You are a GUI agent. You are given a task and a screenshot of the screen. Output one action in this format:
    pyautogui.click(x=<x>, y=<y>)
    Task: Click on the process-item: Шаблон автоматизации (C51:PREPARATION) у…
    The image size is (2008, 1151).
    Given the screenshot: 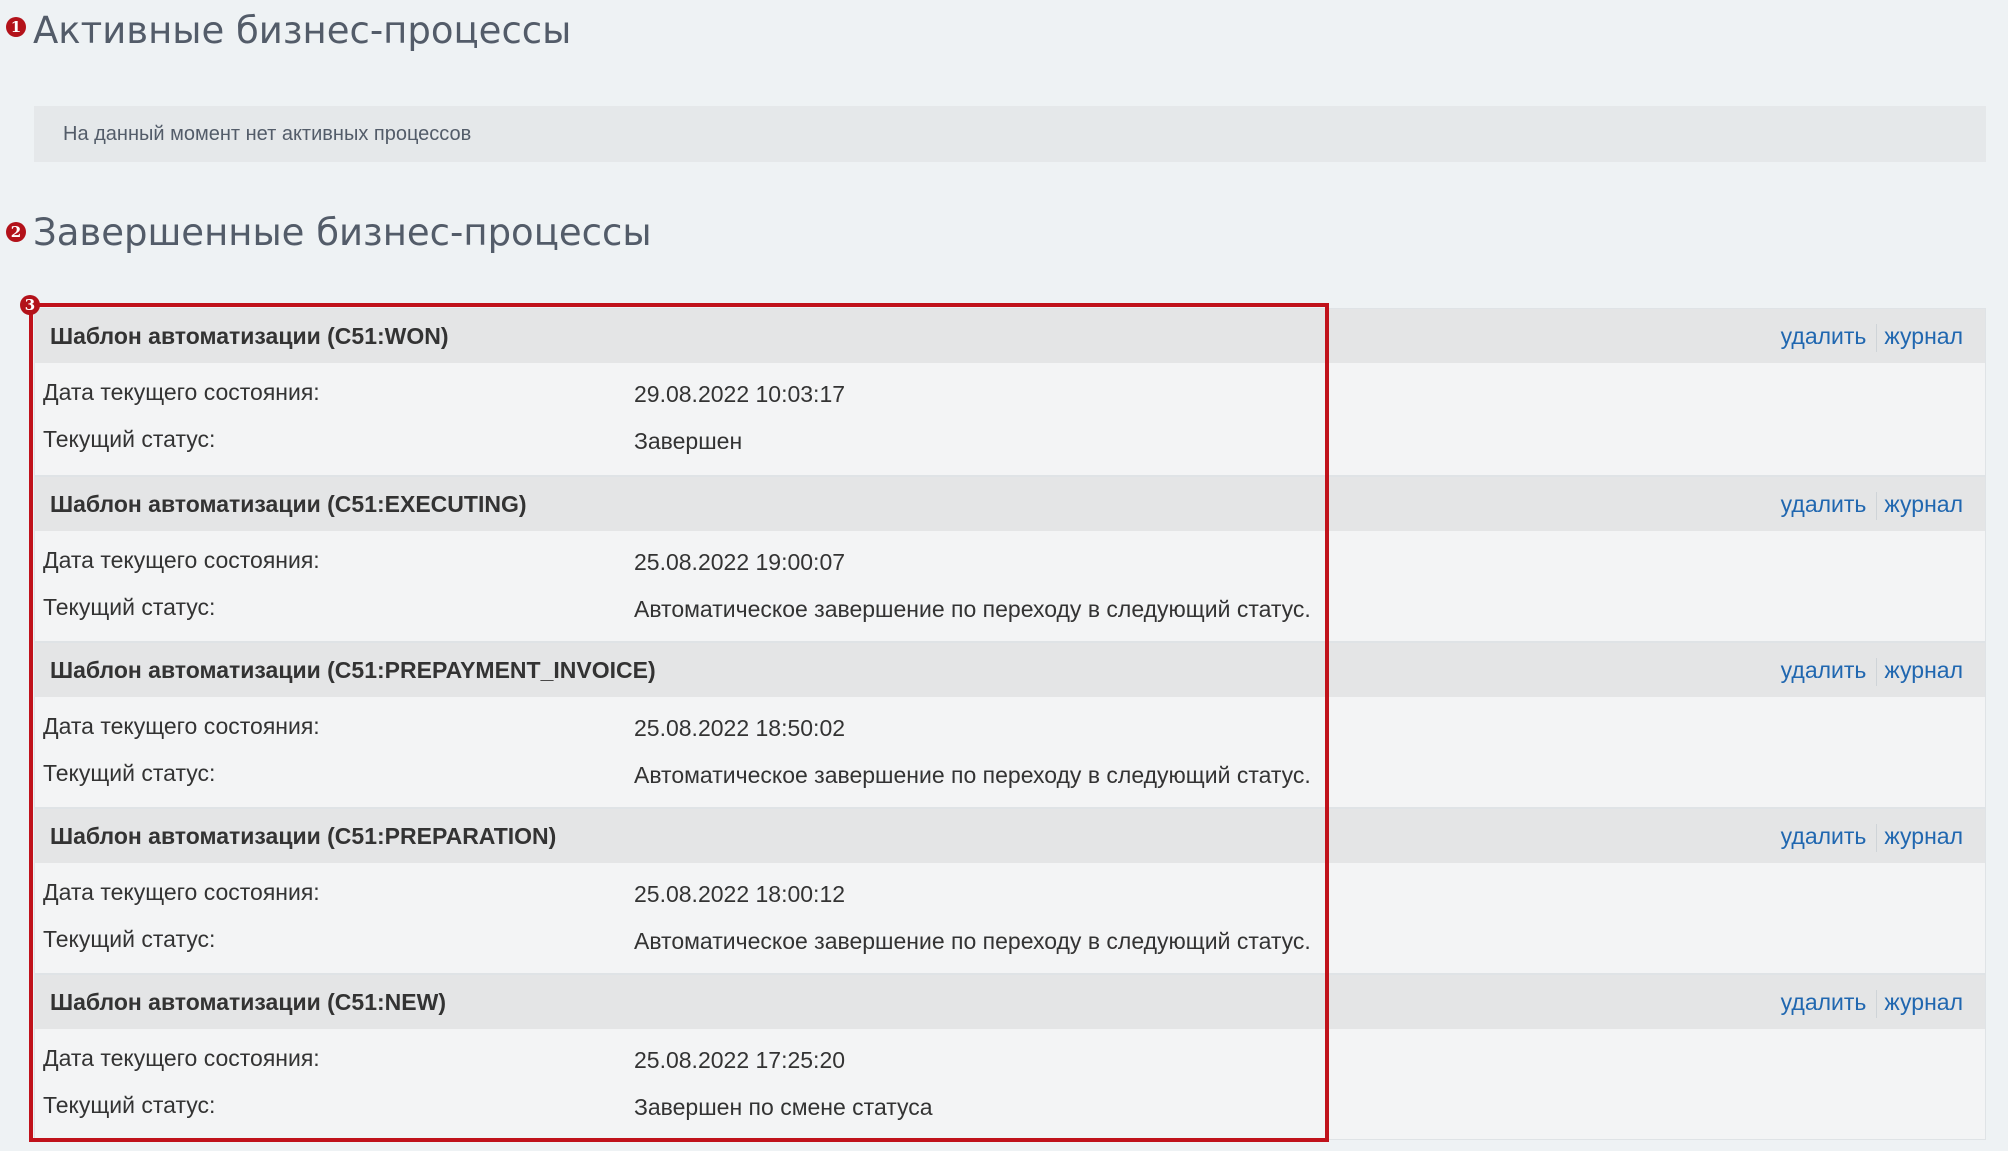 What is the action you would take?
    pyautogui.click(x=1010, y=890)
    